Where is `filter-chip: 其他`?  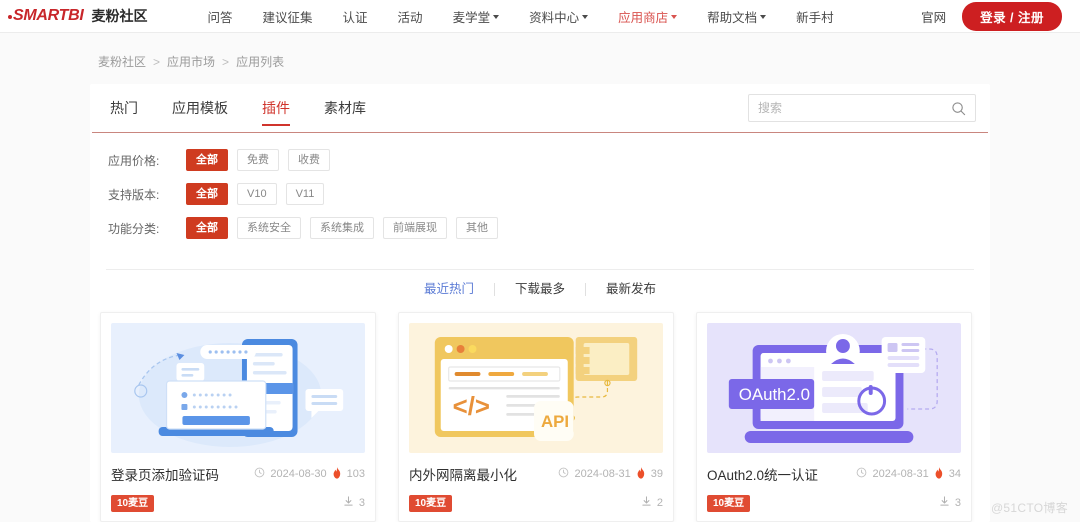
filter-chip: 其他 is located at coordinates (477, 228).